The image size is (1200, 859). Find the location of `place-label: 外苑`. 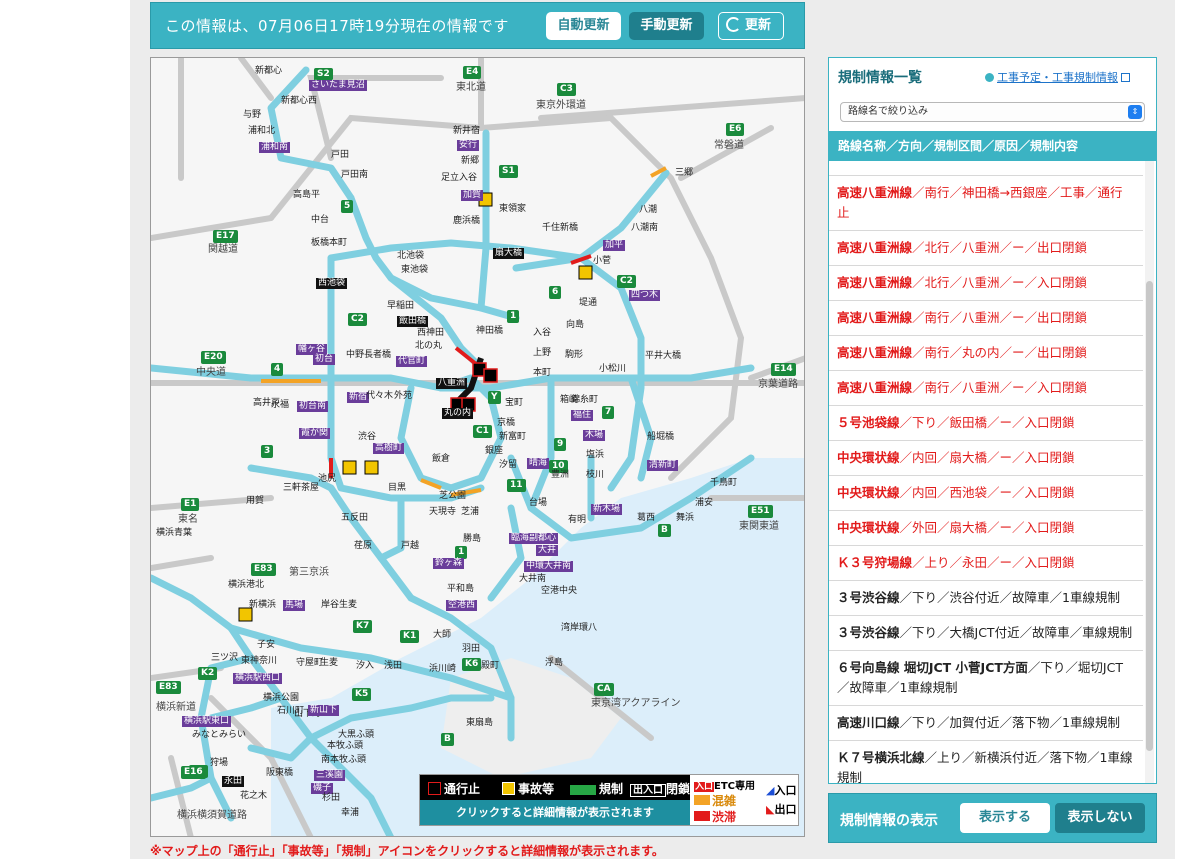

place-label: 外苑 is located at coordinates (403, 396).